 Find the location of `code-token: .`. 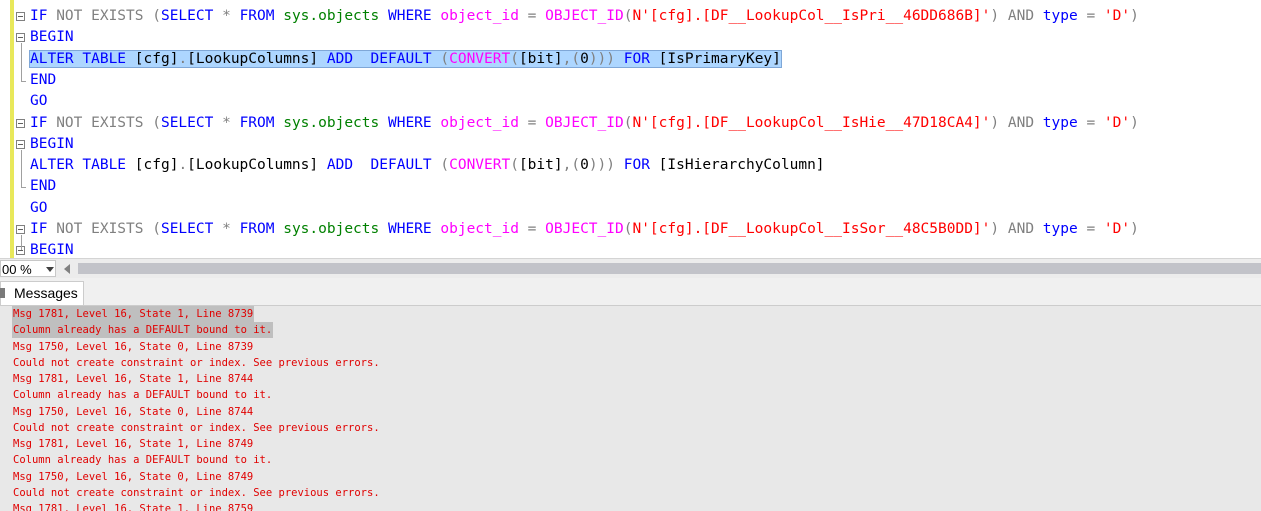

code-token: . is located at coordinates (183, 58).